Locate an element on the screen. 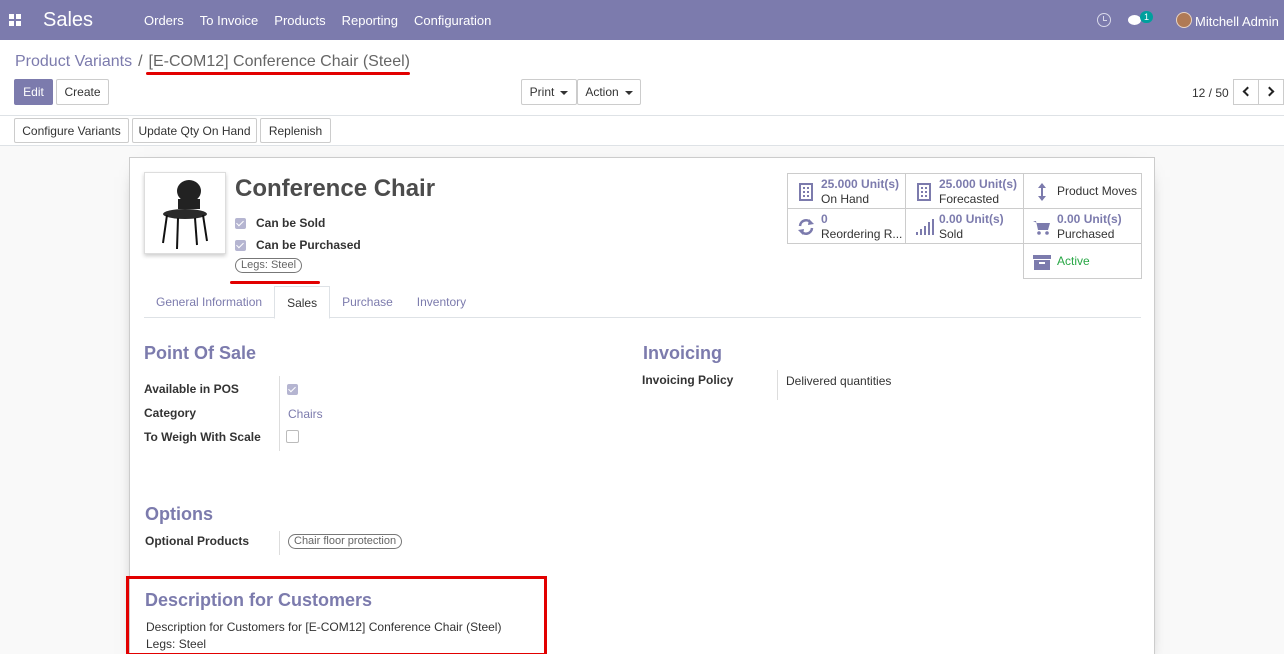 The image size is (1284, 654). forecasted-smart-button: 25.000 Unit(s) Forecasted is located at coordinates (964, 191).